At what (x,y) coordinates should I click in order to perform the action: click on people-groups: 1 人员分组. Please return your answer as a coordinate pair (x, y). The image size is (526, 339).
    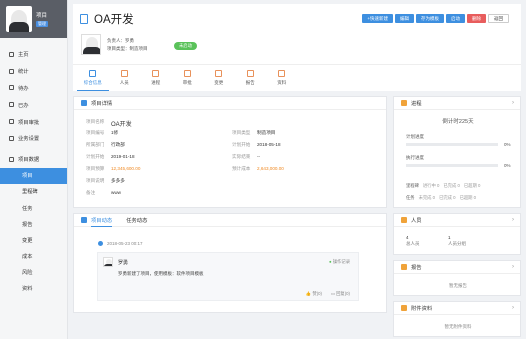
    Looking at the image, I should click on (457, 240).